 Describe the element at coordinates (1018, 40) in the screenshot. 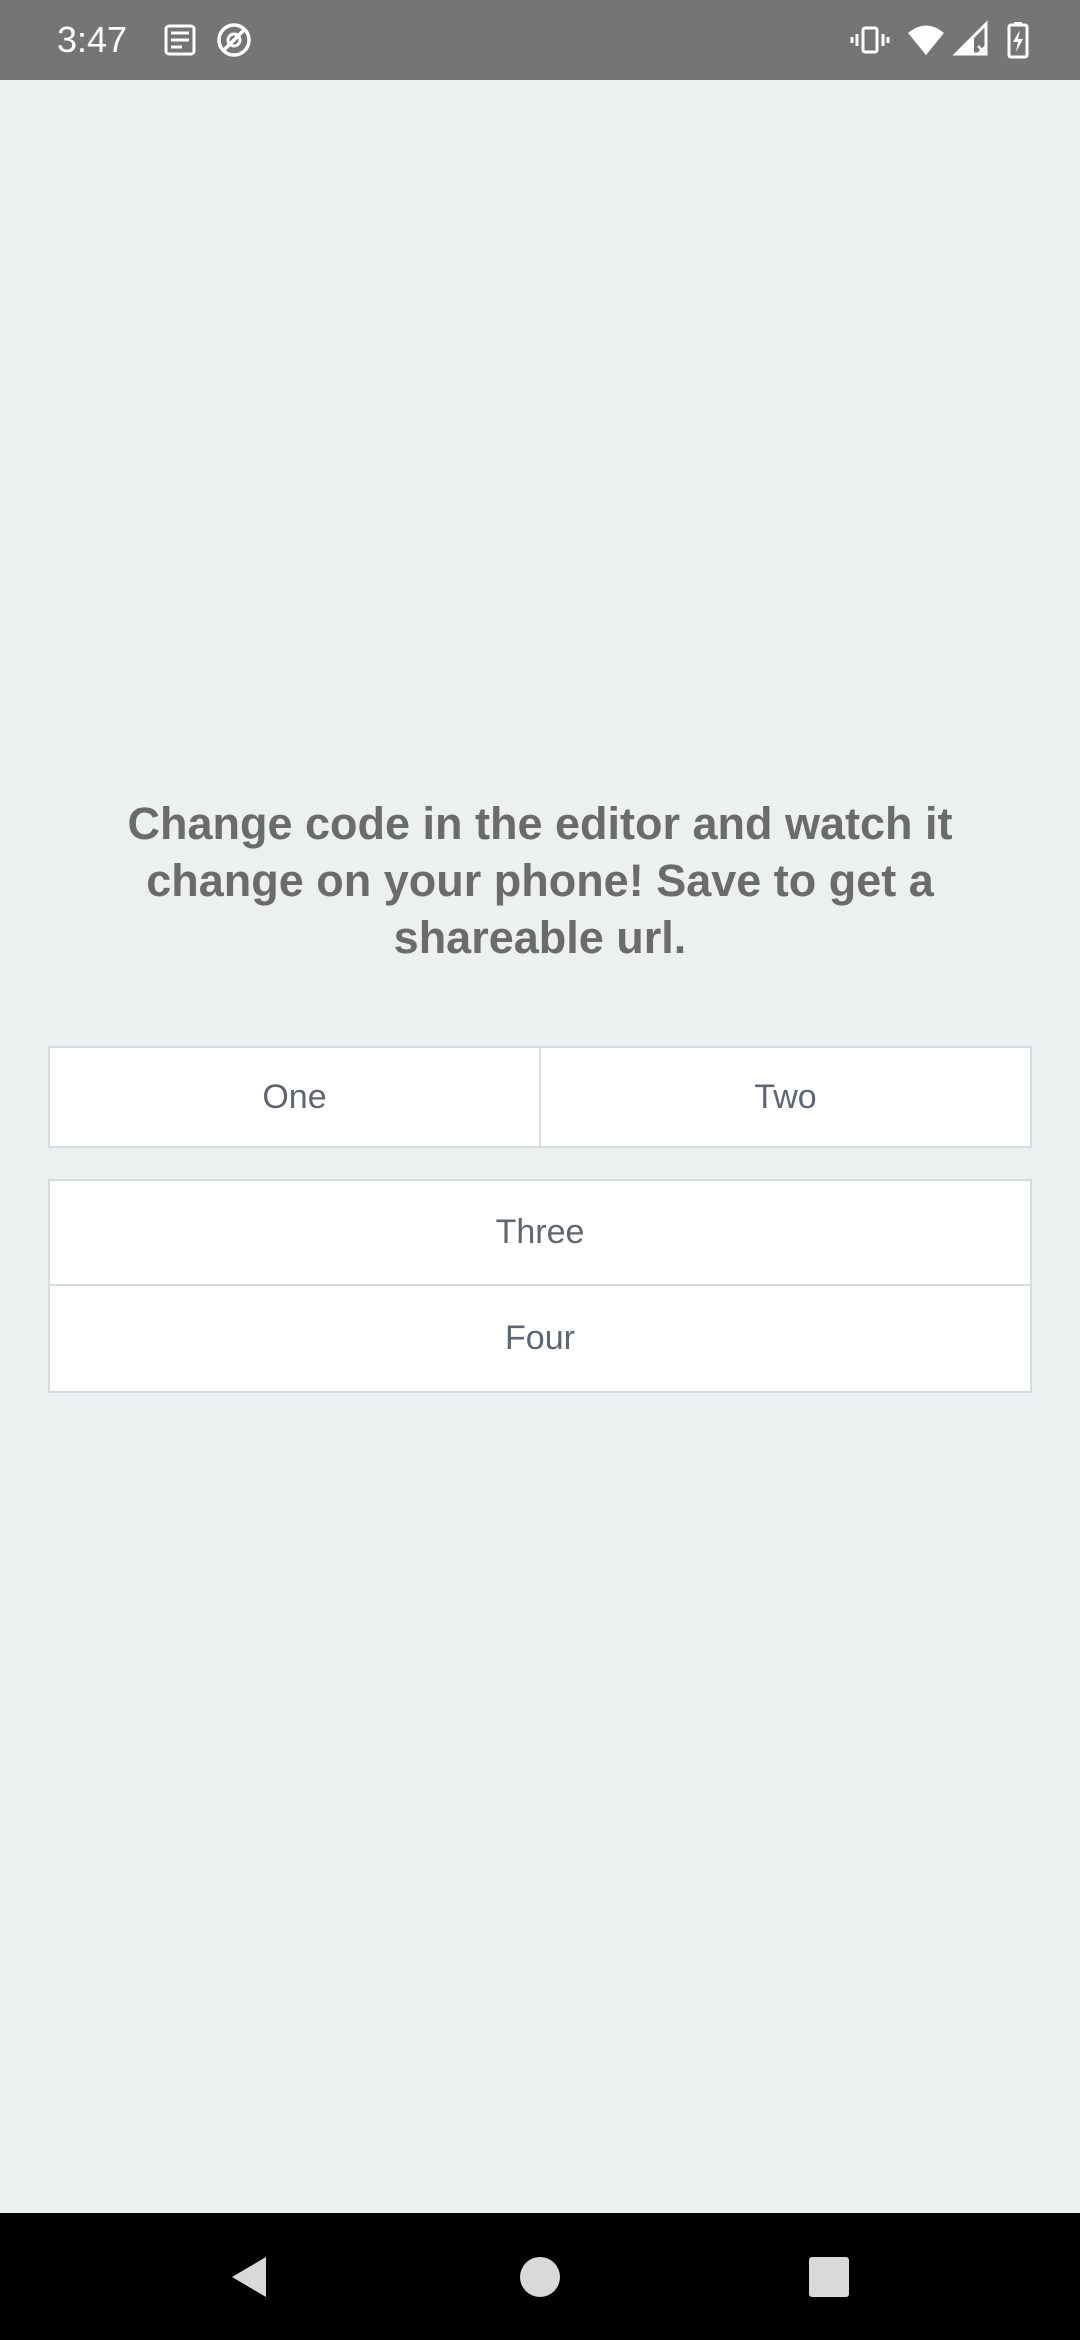

I see `battery-charging-icon` at that location.